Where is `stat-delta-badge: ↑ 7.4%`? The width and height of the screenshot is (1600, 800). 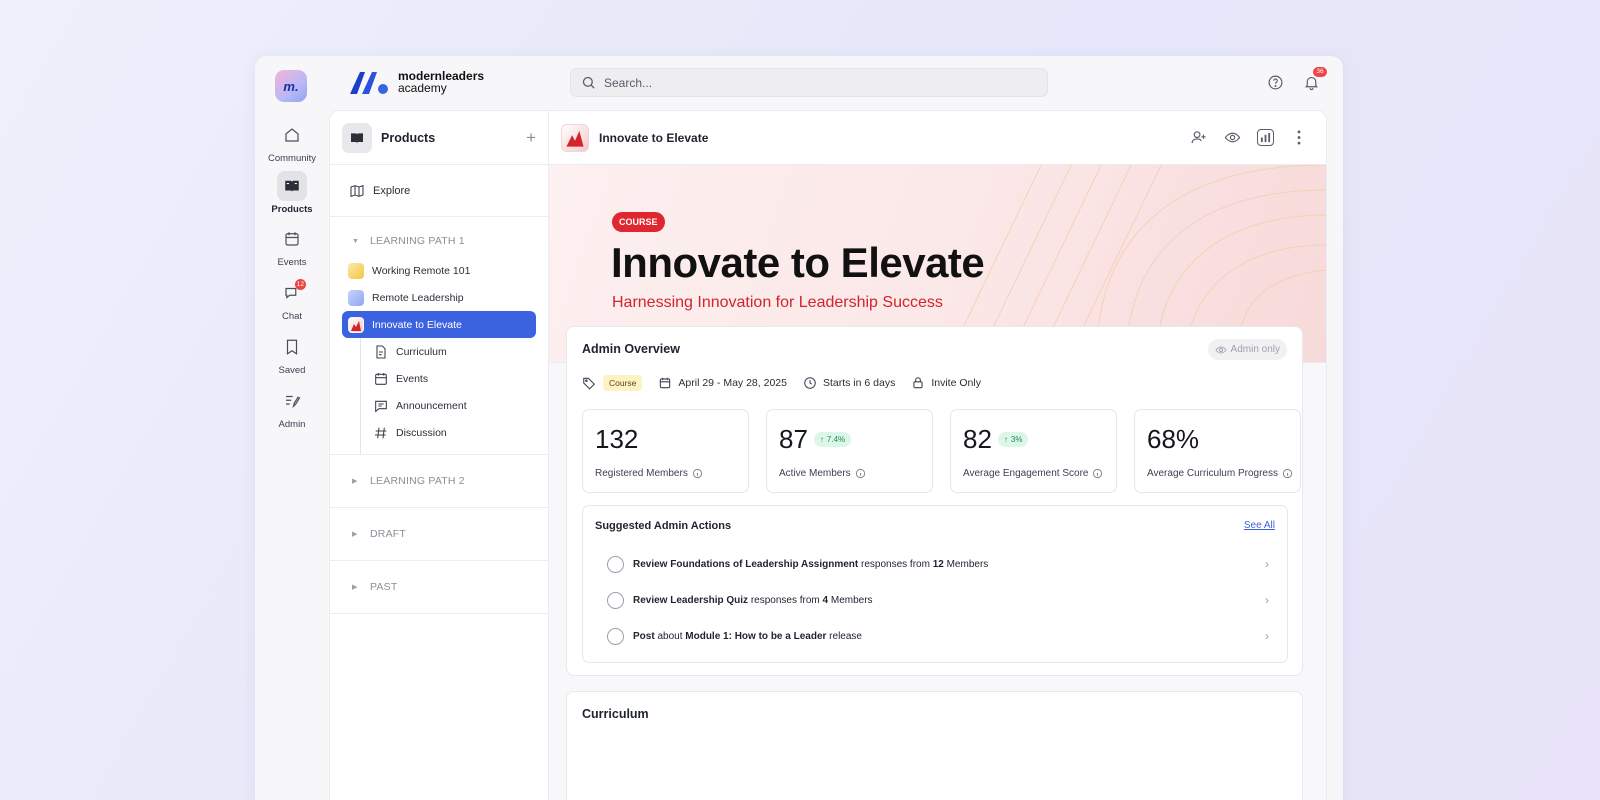 stat-delta-badge: ↑ 7.4% is located at coordinates (832, 439).